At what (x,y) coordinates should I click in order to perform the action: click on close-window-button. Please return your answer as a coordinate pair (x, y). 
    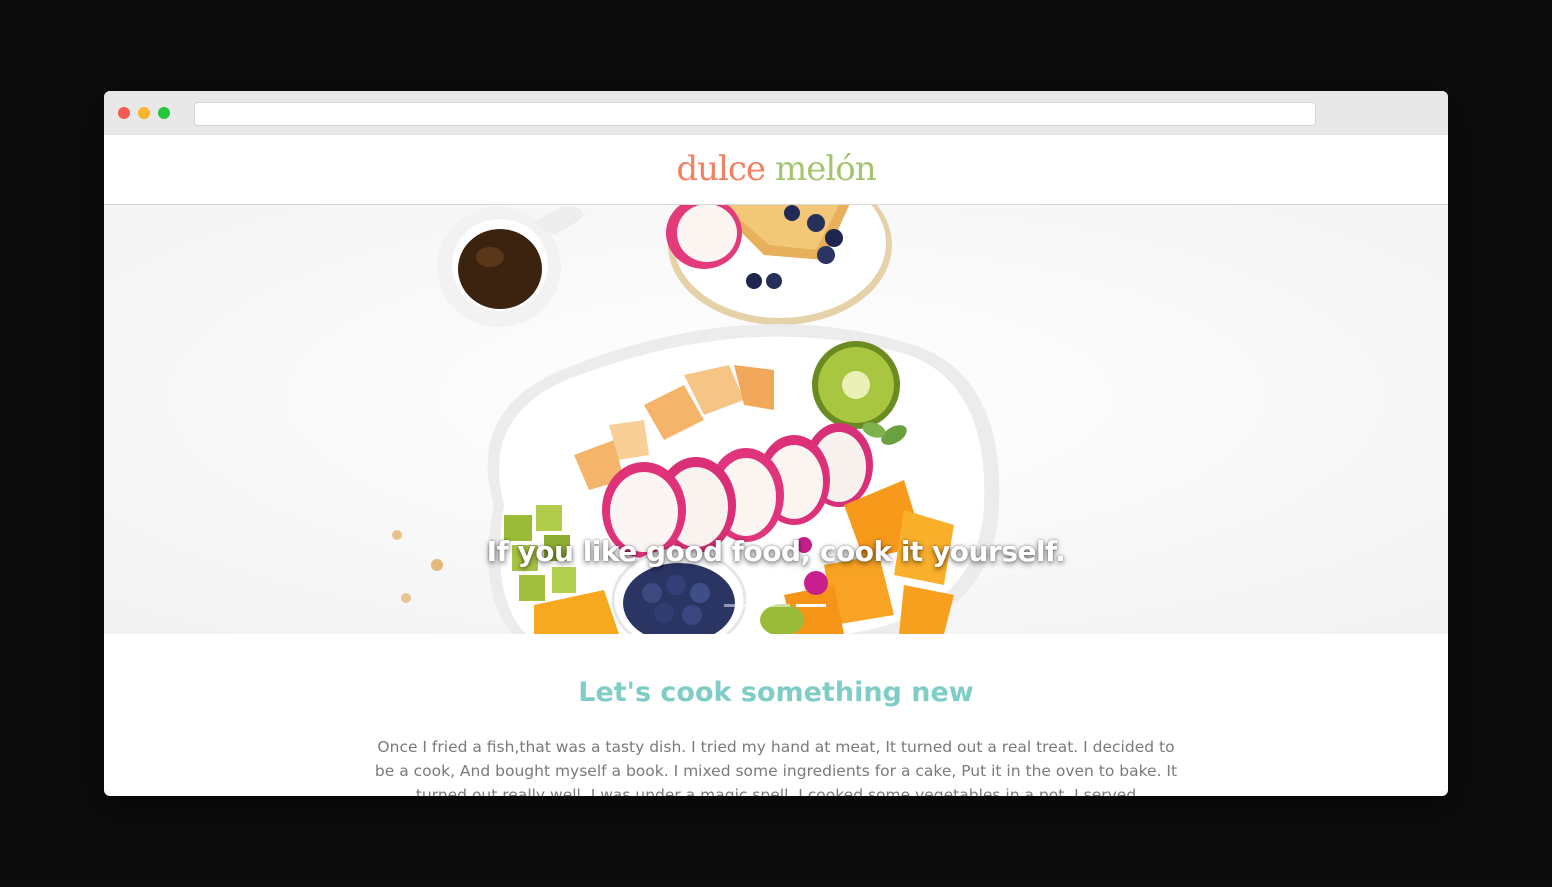
    Looking at the image, I should click on (124, 113).